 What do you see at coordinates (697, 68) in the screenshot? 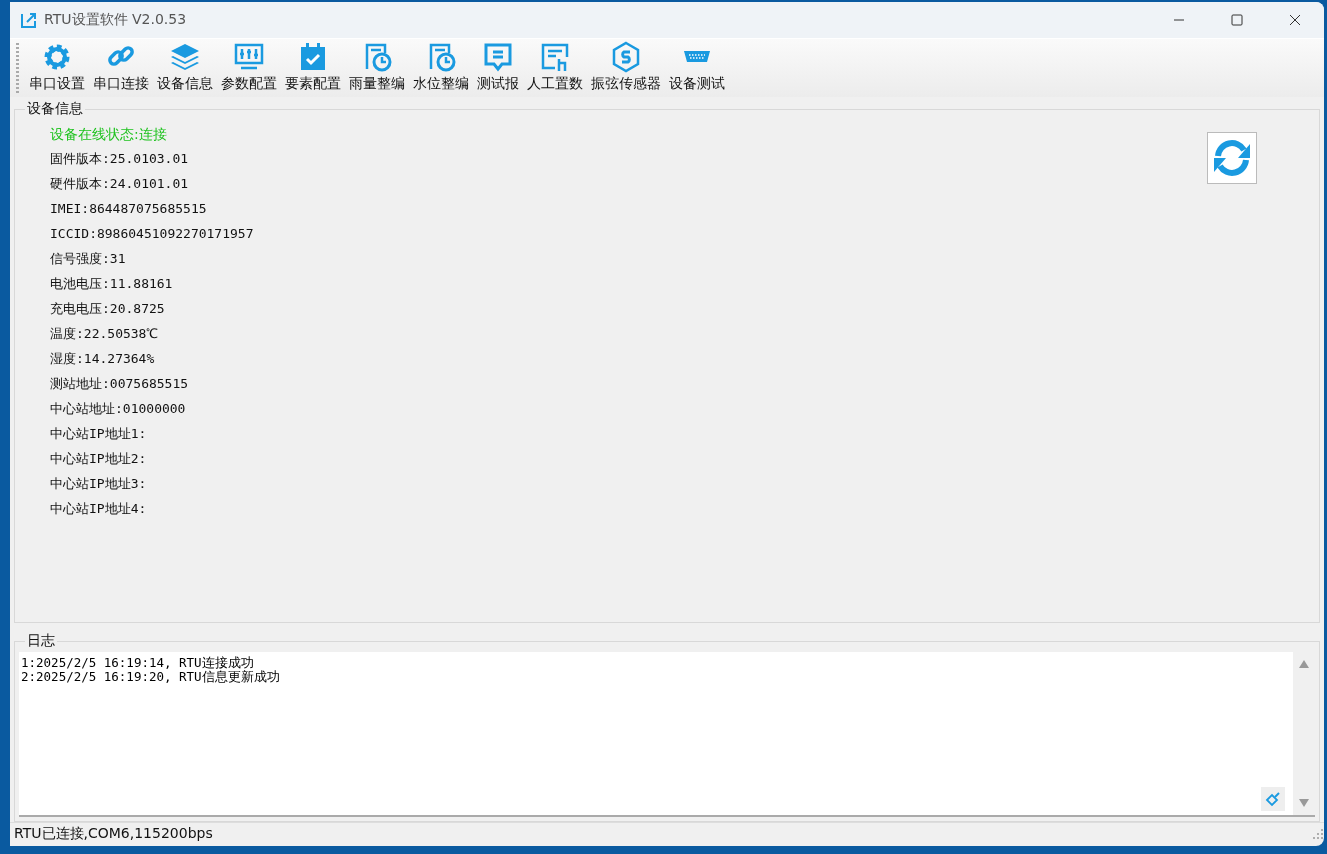
I see `toolbar-button: 设备测试` at bounding box center [697, 68].